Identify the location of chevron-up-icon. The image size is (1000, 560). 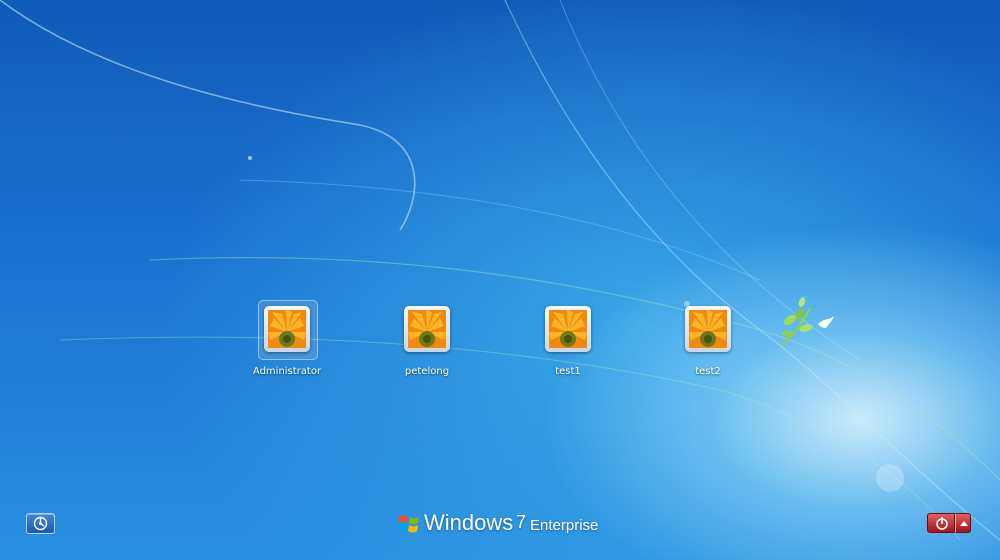
(964, 523).